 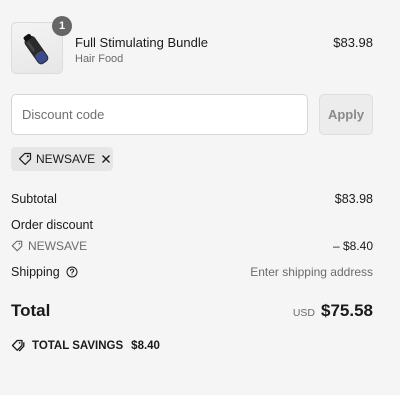 I want to click on savings-label: TOTAL SAVINGS, so click(x=78, y=345).